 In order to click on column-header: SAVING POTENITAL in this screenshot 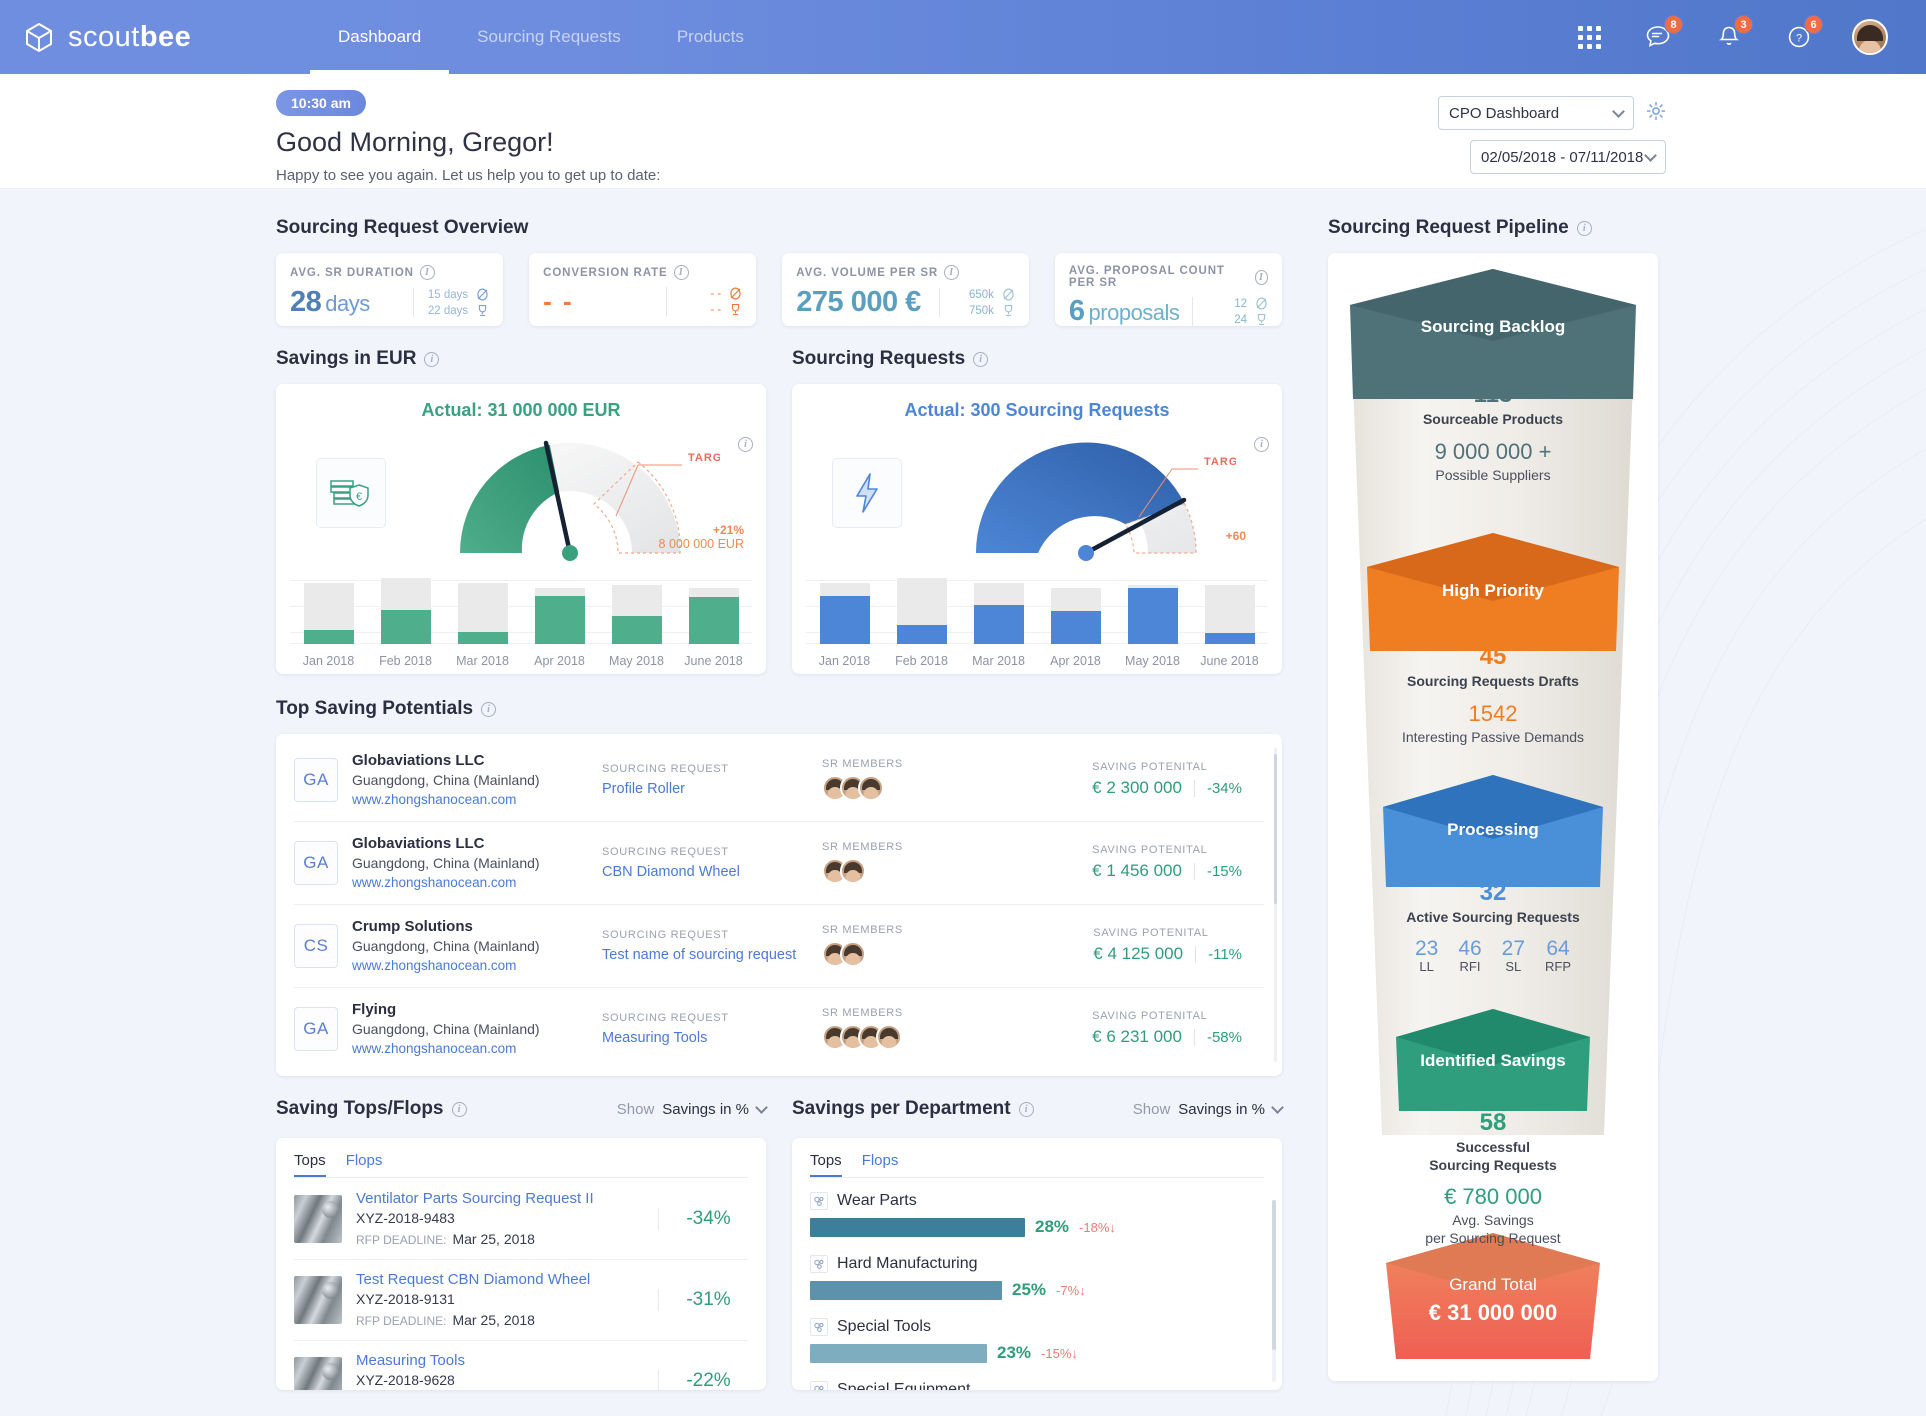, I will do `click(1150, 1016)`.